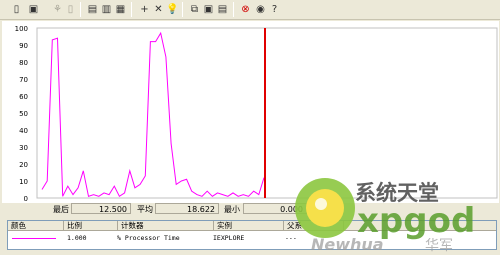 The height and width of the screenshot is (255, 500). Describe the element at coordinates (23, 80) in the screenshot. I see `y-tick-label: 70` at that location.